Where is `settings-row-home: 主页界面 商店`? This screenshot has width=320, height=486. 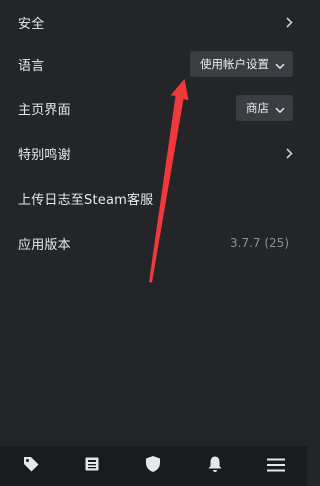
settings-row-home: 主页界面 商店 is located at coordinates (153, 108).